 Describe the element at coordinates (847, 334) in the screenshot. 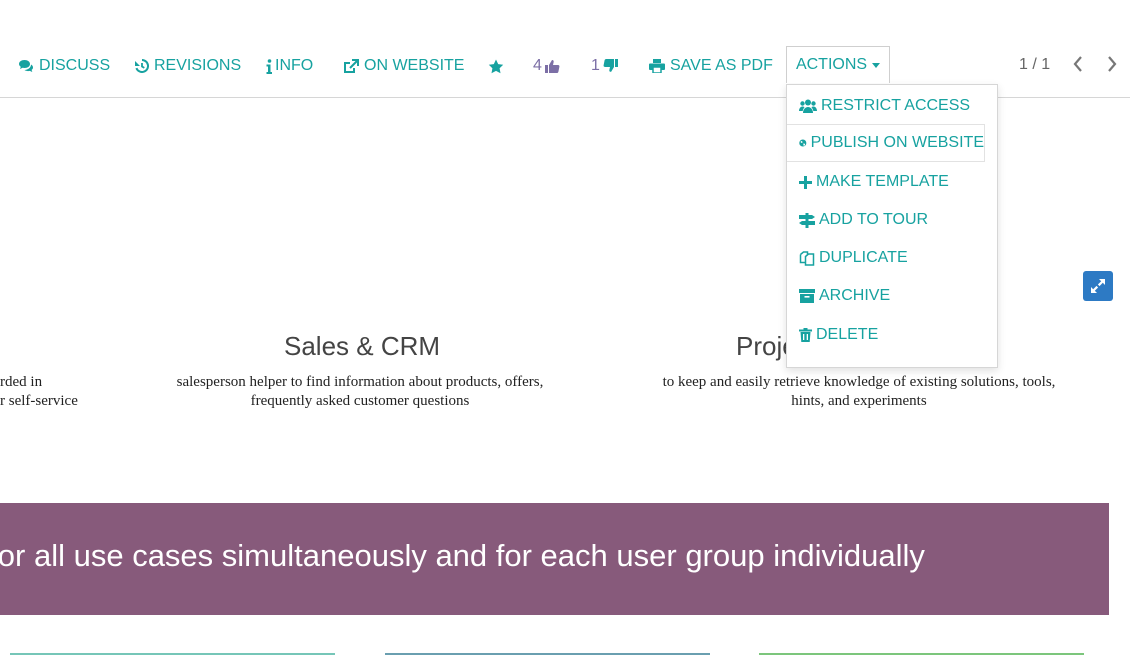

I see `delete-label: DELETE` at that location.